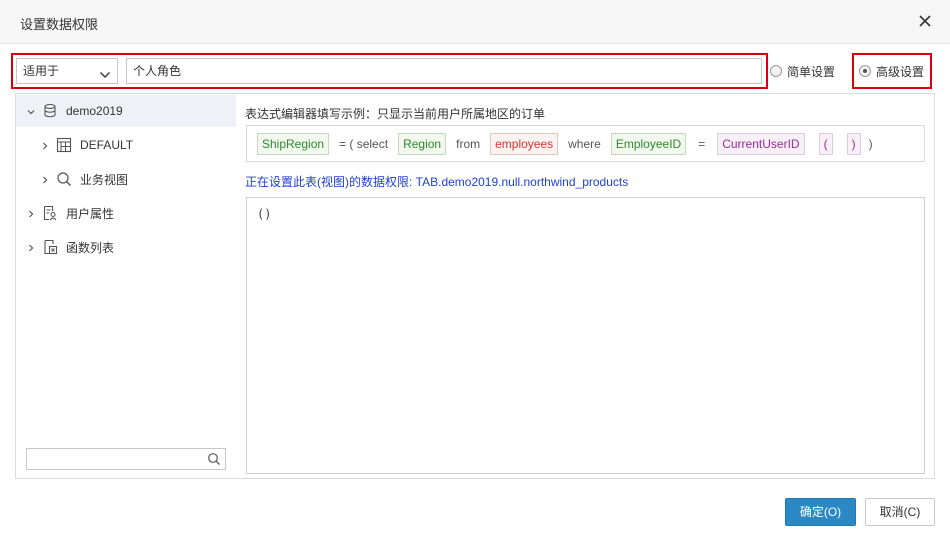 Image resolution: width=950 pixels, height=540 pixels. Describe the element at coordinates (126, 247) in the screenshot. I see `tree-item-function-list: 函数列表` at that location.